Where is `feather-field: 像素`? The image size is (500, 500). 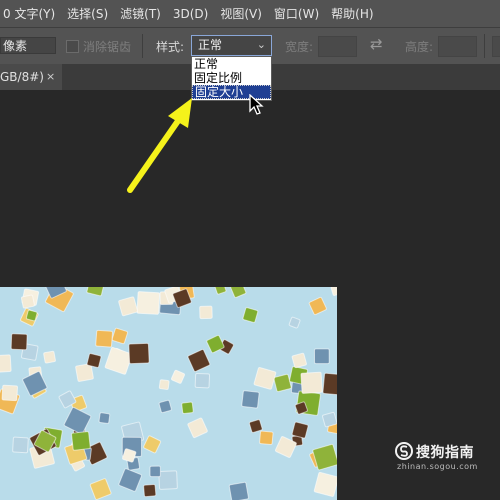
feather-field: 像素 is located at coordinates (28, 45).